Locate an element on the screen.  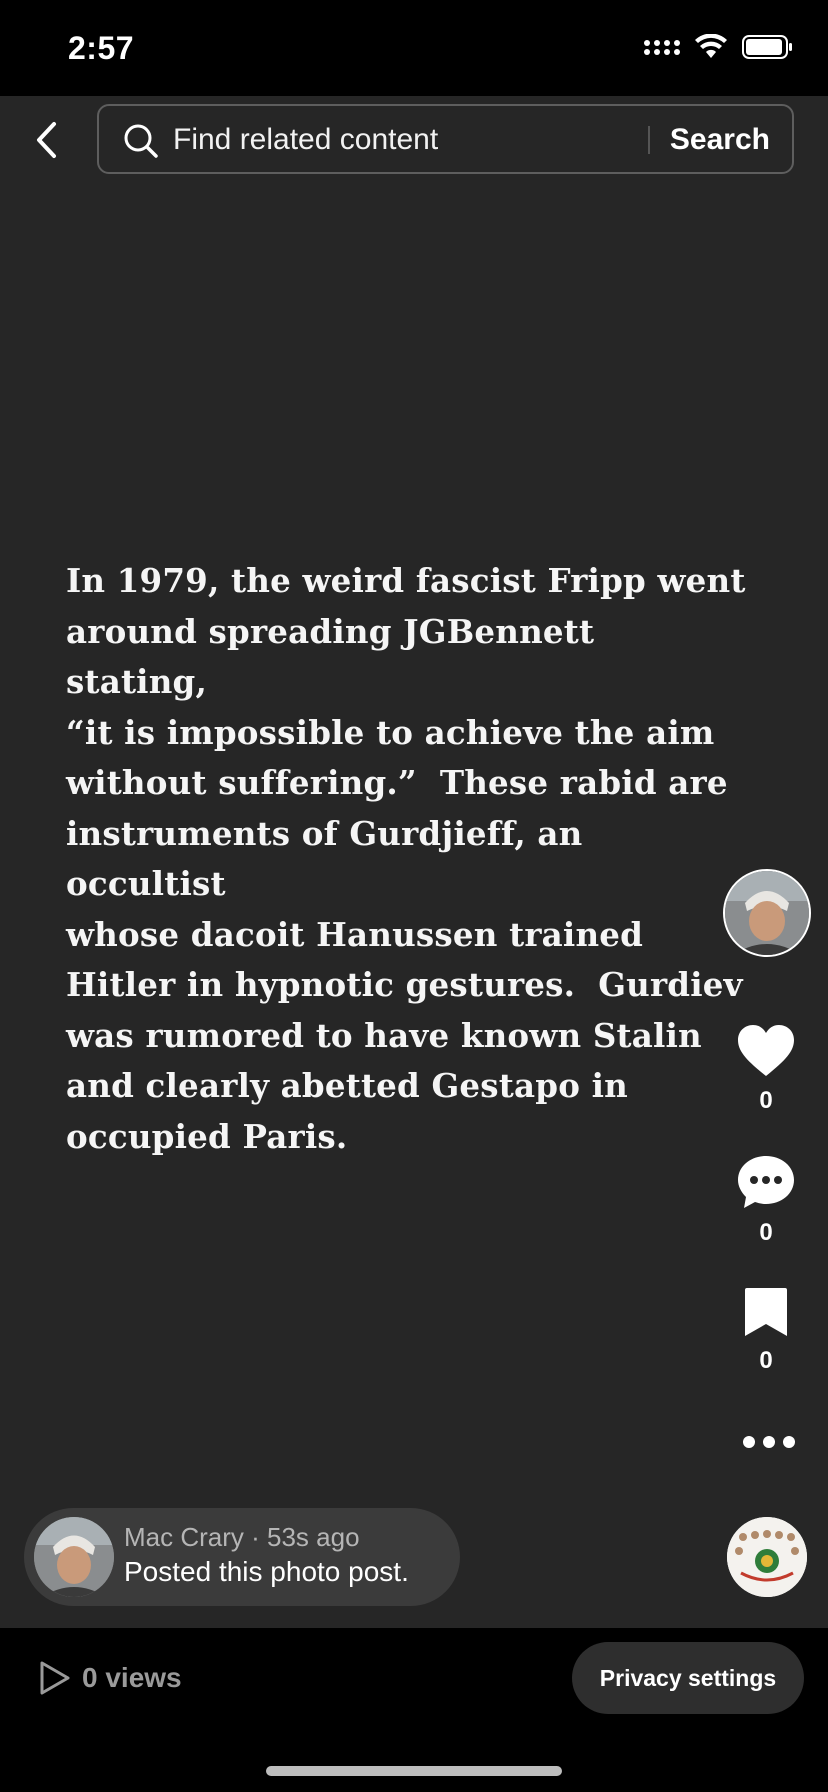
views-count: 0 views is located at coordinates (132, 1677).